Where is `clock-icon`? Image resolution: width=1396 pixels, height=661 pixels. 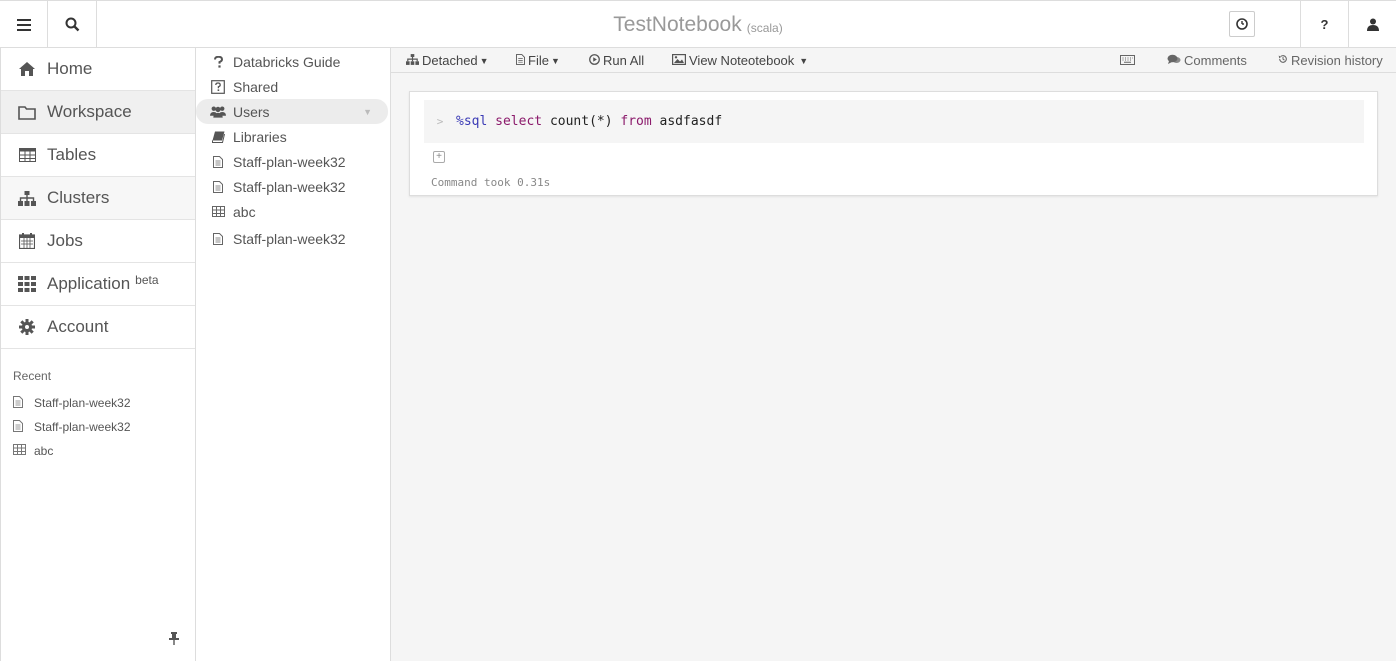 clock-icon is located at coordinates (1242, 24).